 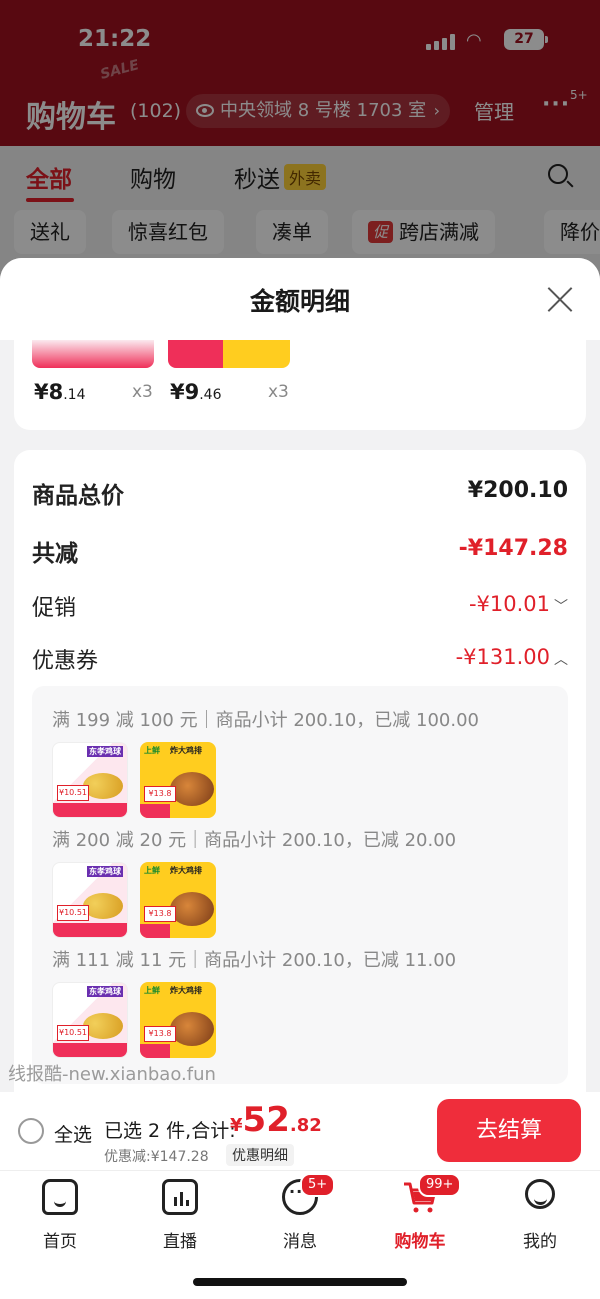 I want to click on promotion-toggle: -¥10.01 ﹀, so click(x=518, y=604).